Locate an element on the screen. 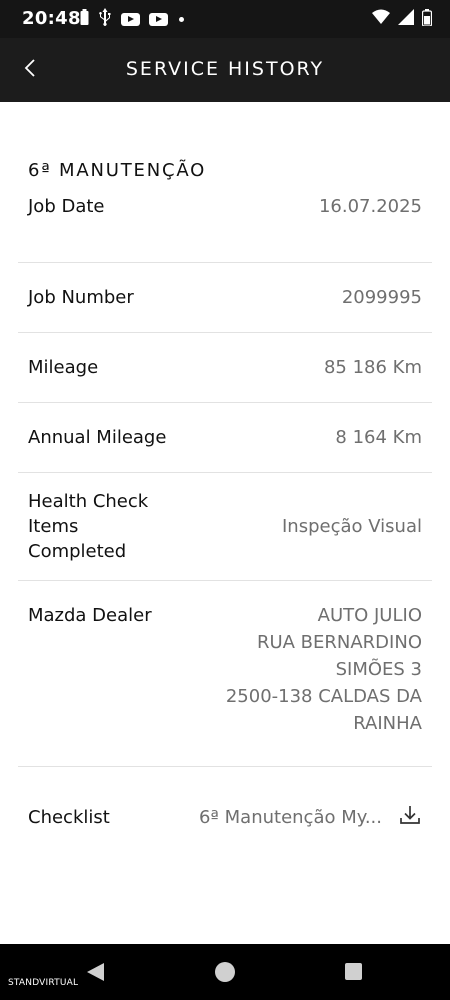 This screenshot has height=1000, width=450. system-nav-bar is located at coordinates (225, 972).